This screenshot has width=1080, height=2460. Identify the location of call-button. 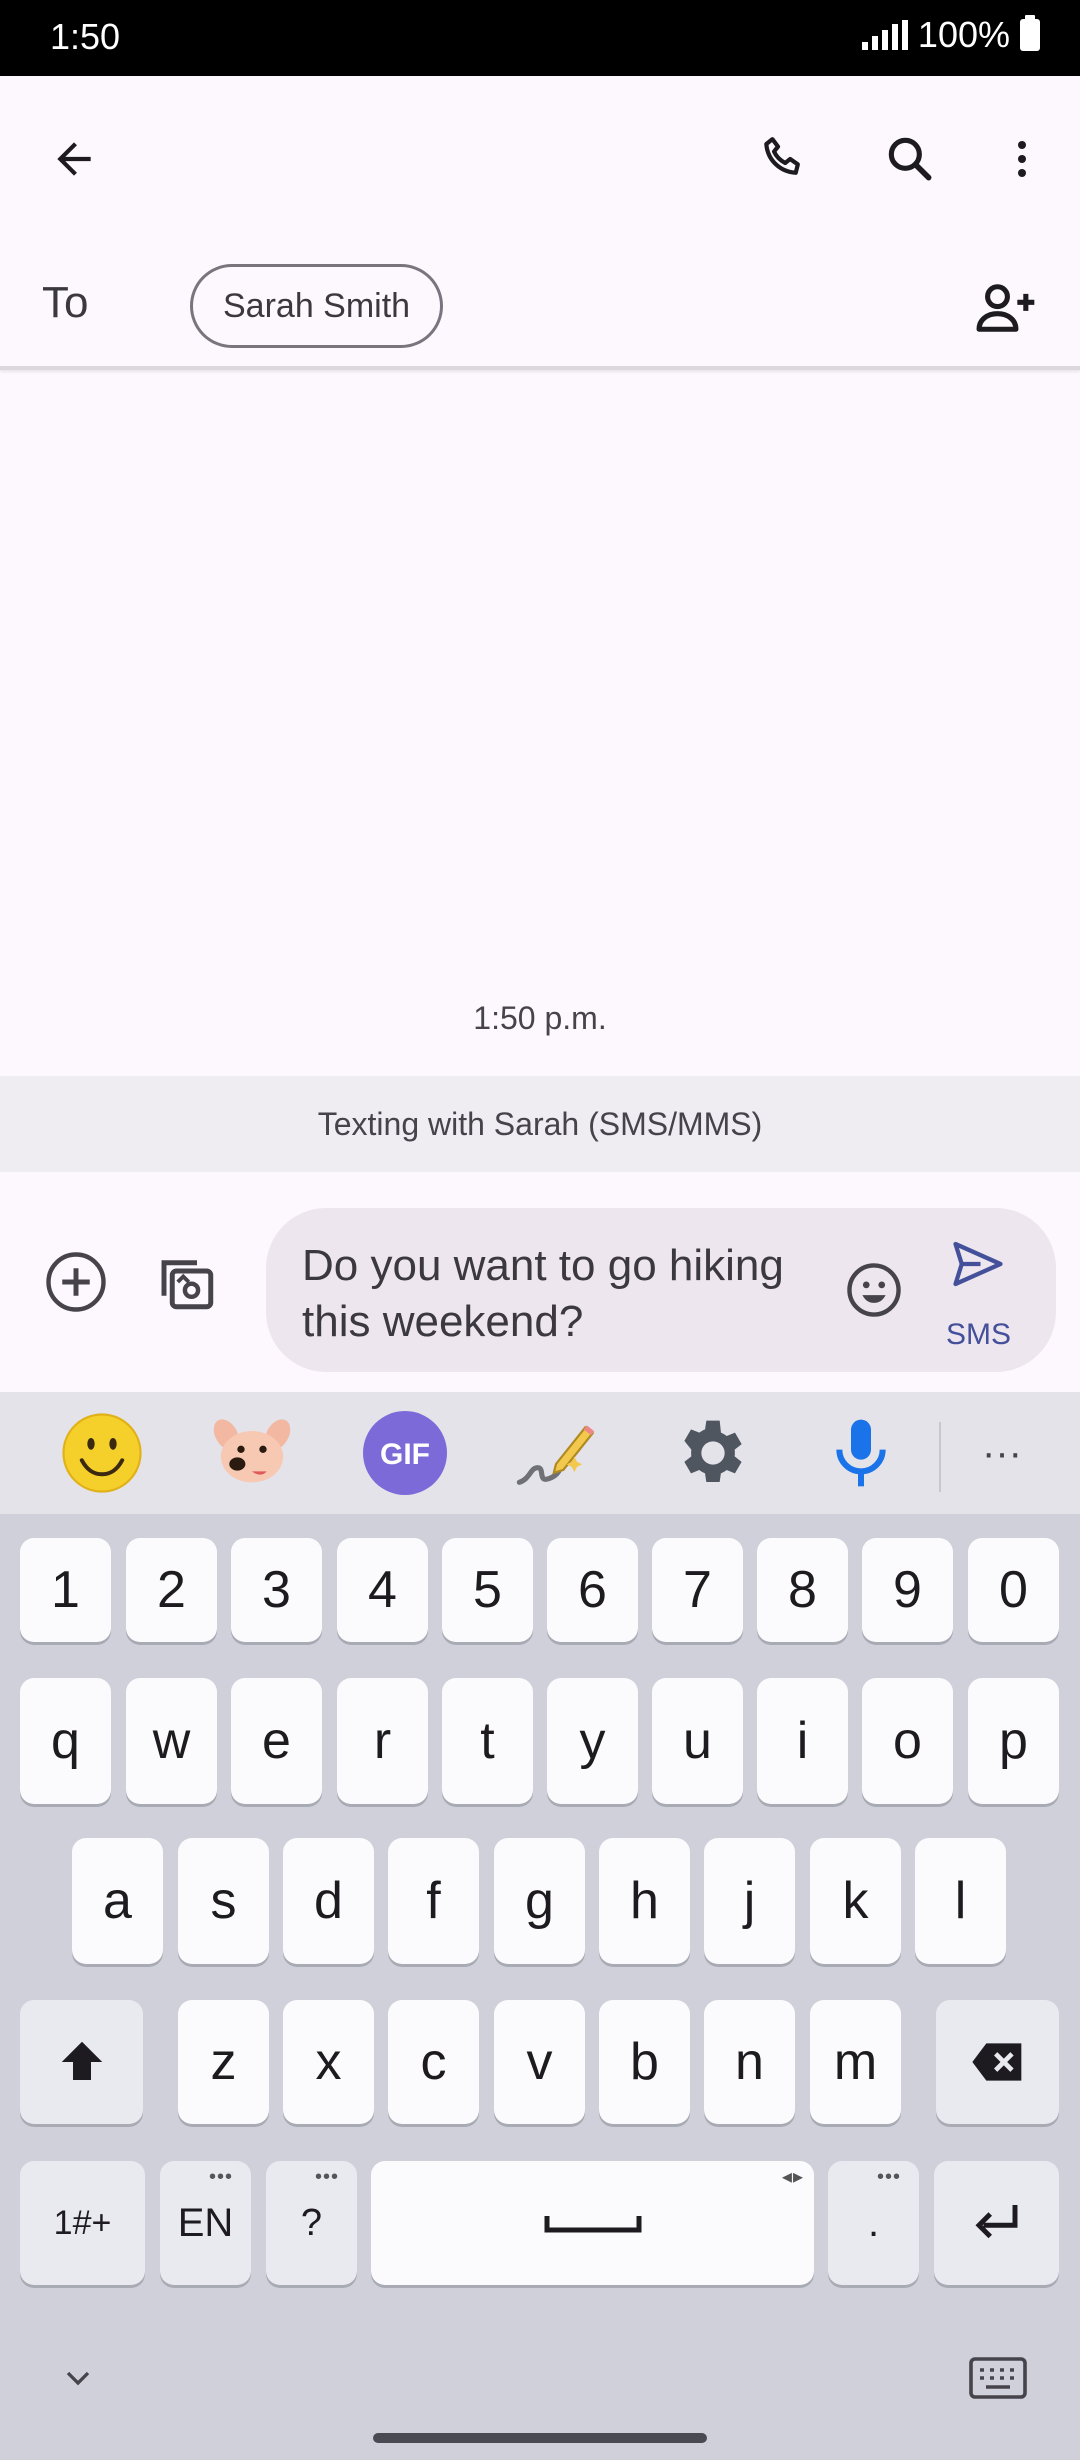
(785, 159).